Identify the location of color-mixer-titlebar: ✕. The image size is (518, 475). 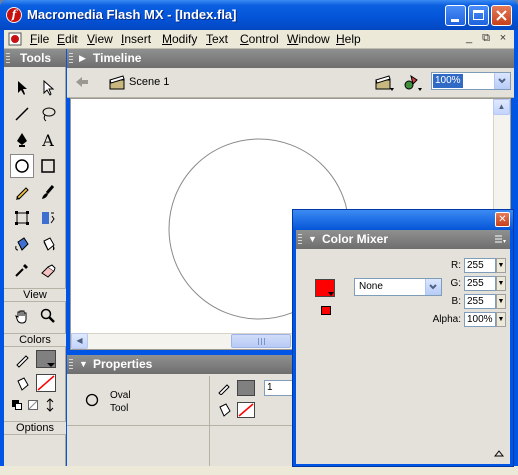
(403, 220).